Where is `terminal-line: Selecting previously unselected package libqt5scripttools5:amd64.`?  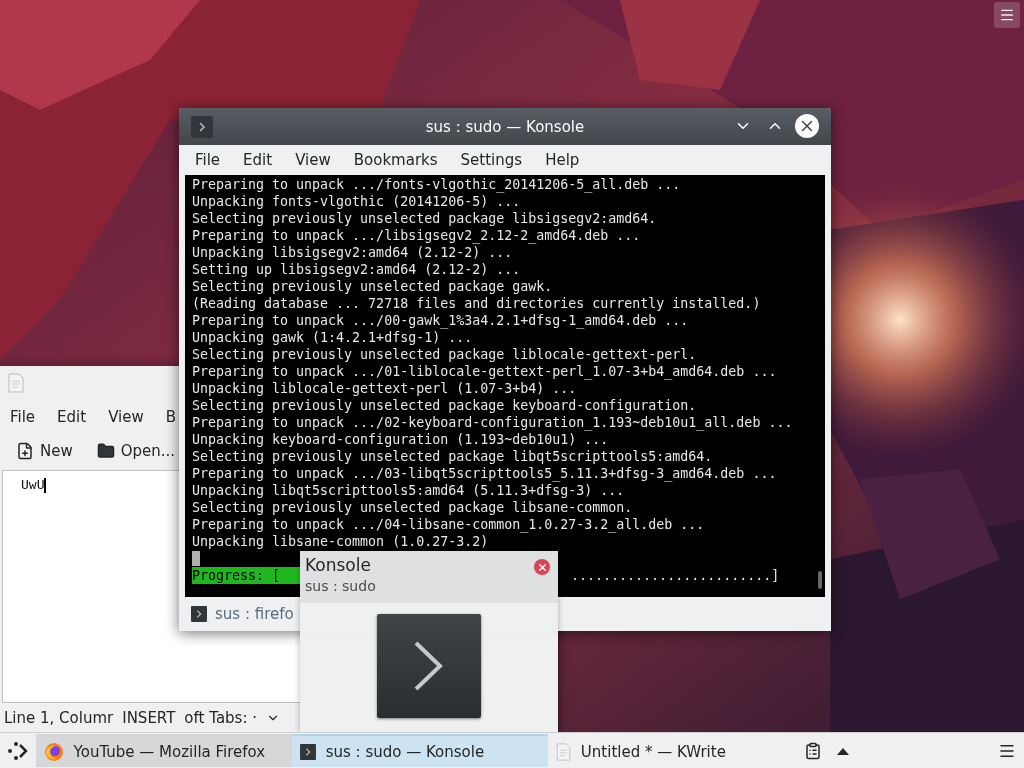
terminal-line: Selecting previously unselected package libqt5scripttools5:amd64. is located at coordinates (453, 456).